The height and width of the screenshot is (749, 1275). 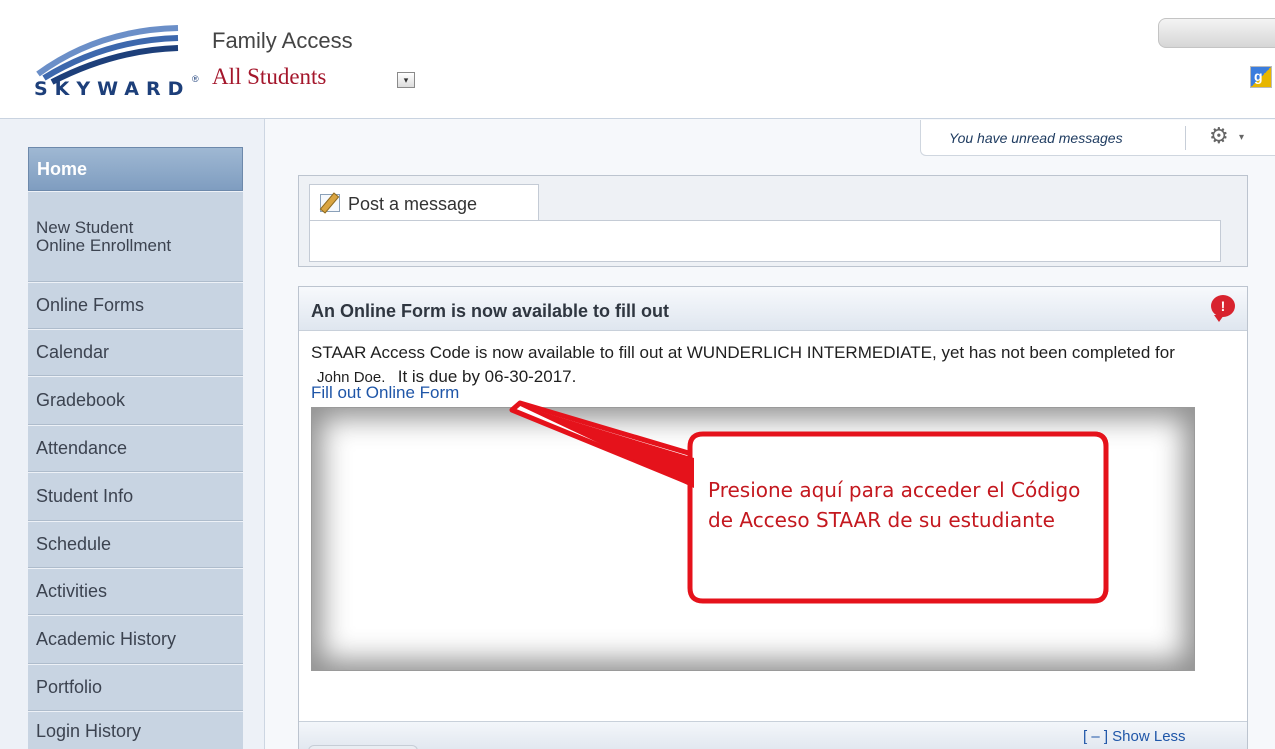 What do you see at coordinates (1223, 308) in the screenshot?
I see `alert-icon: !` at bounding box center [1223, 308].